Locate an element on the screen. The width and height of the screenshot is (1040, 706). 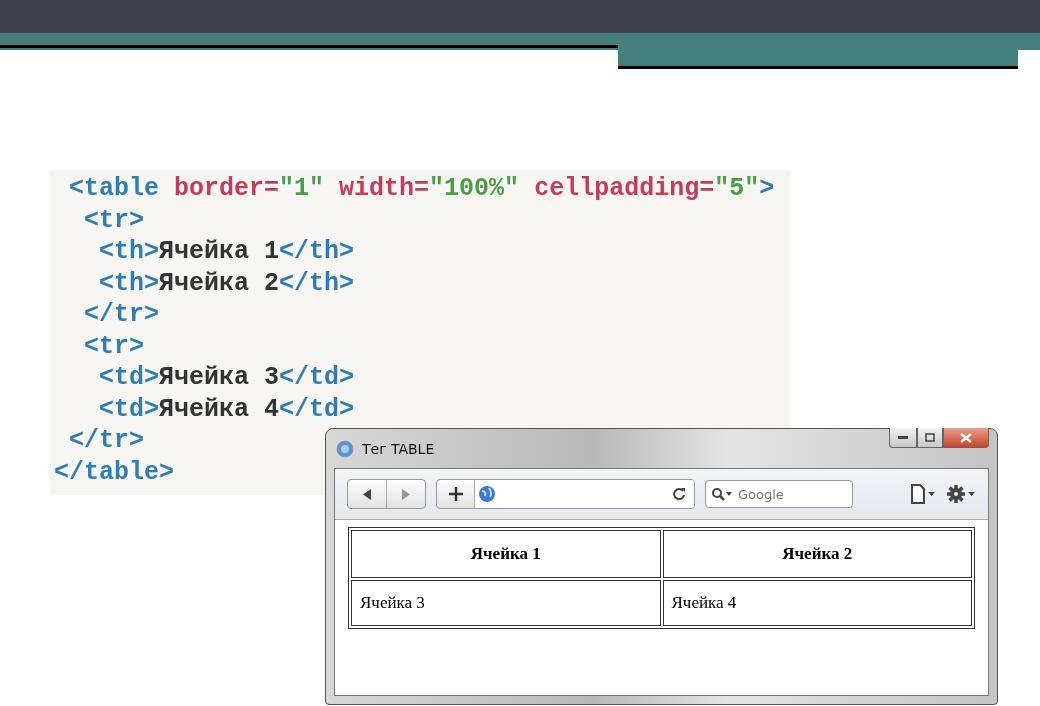
settings-icon is located at coordinates (961, 494).